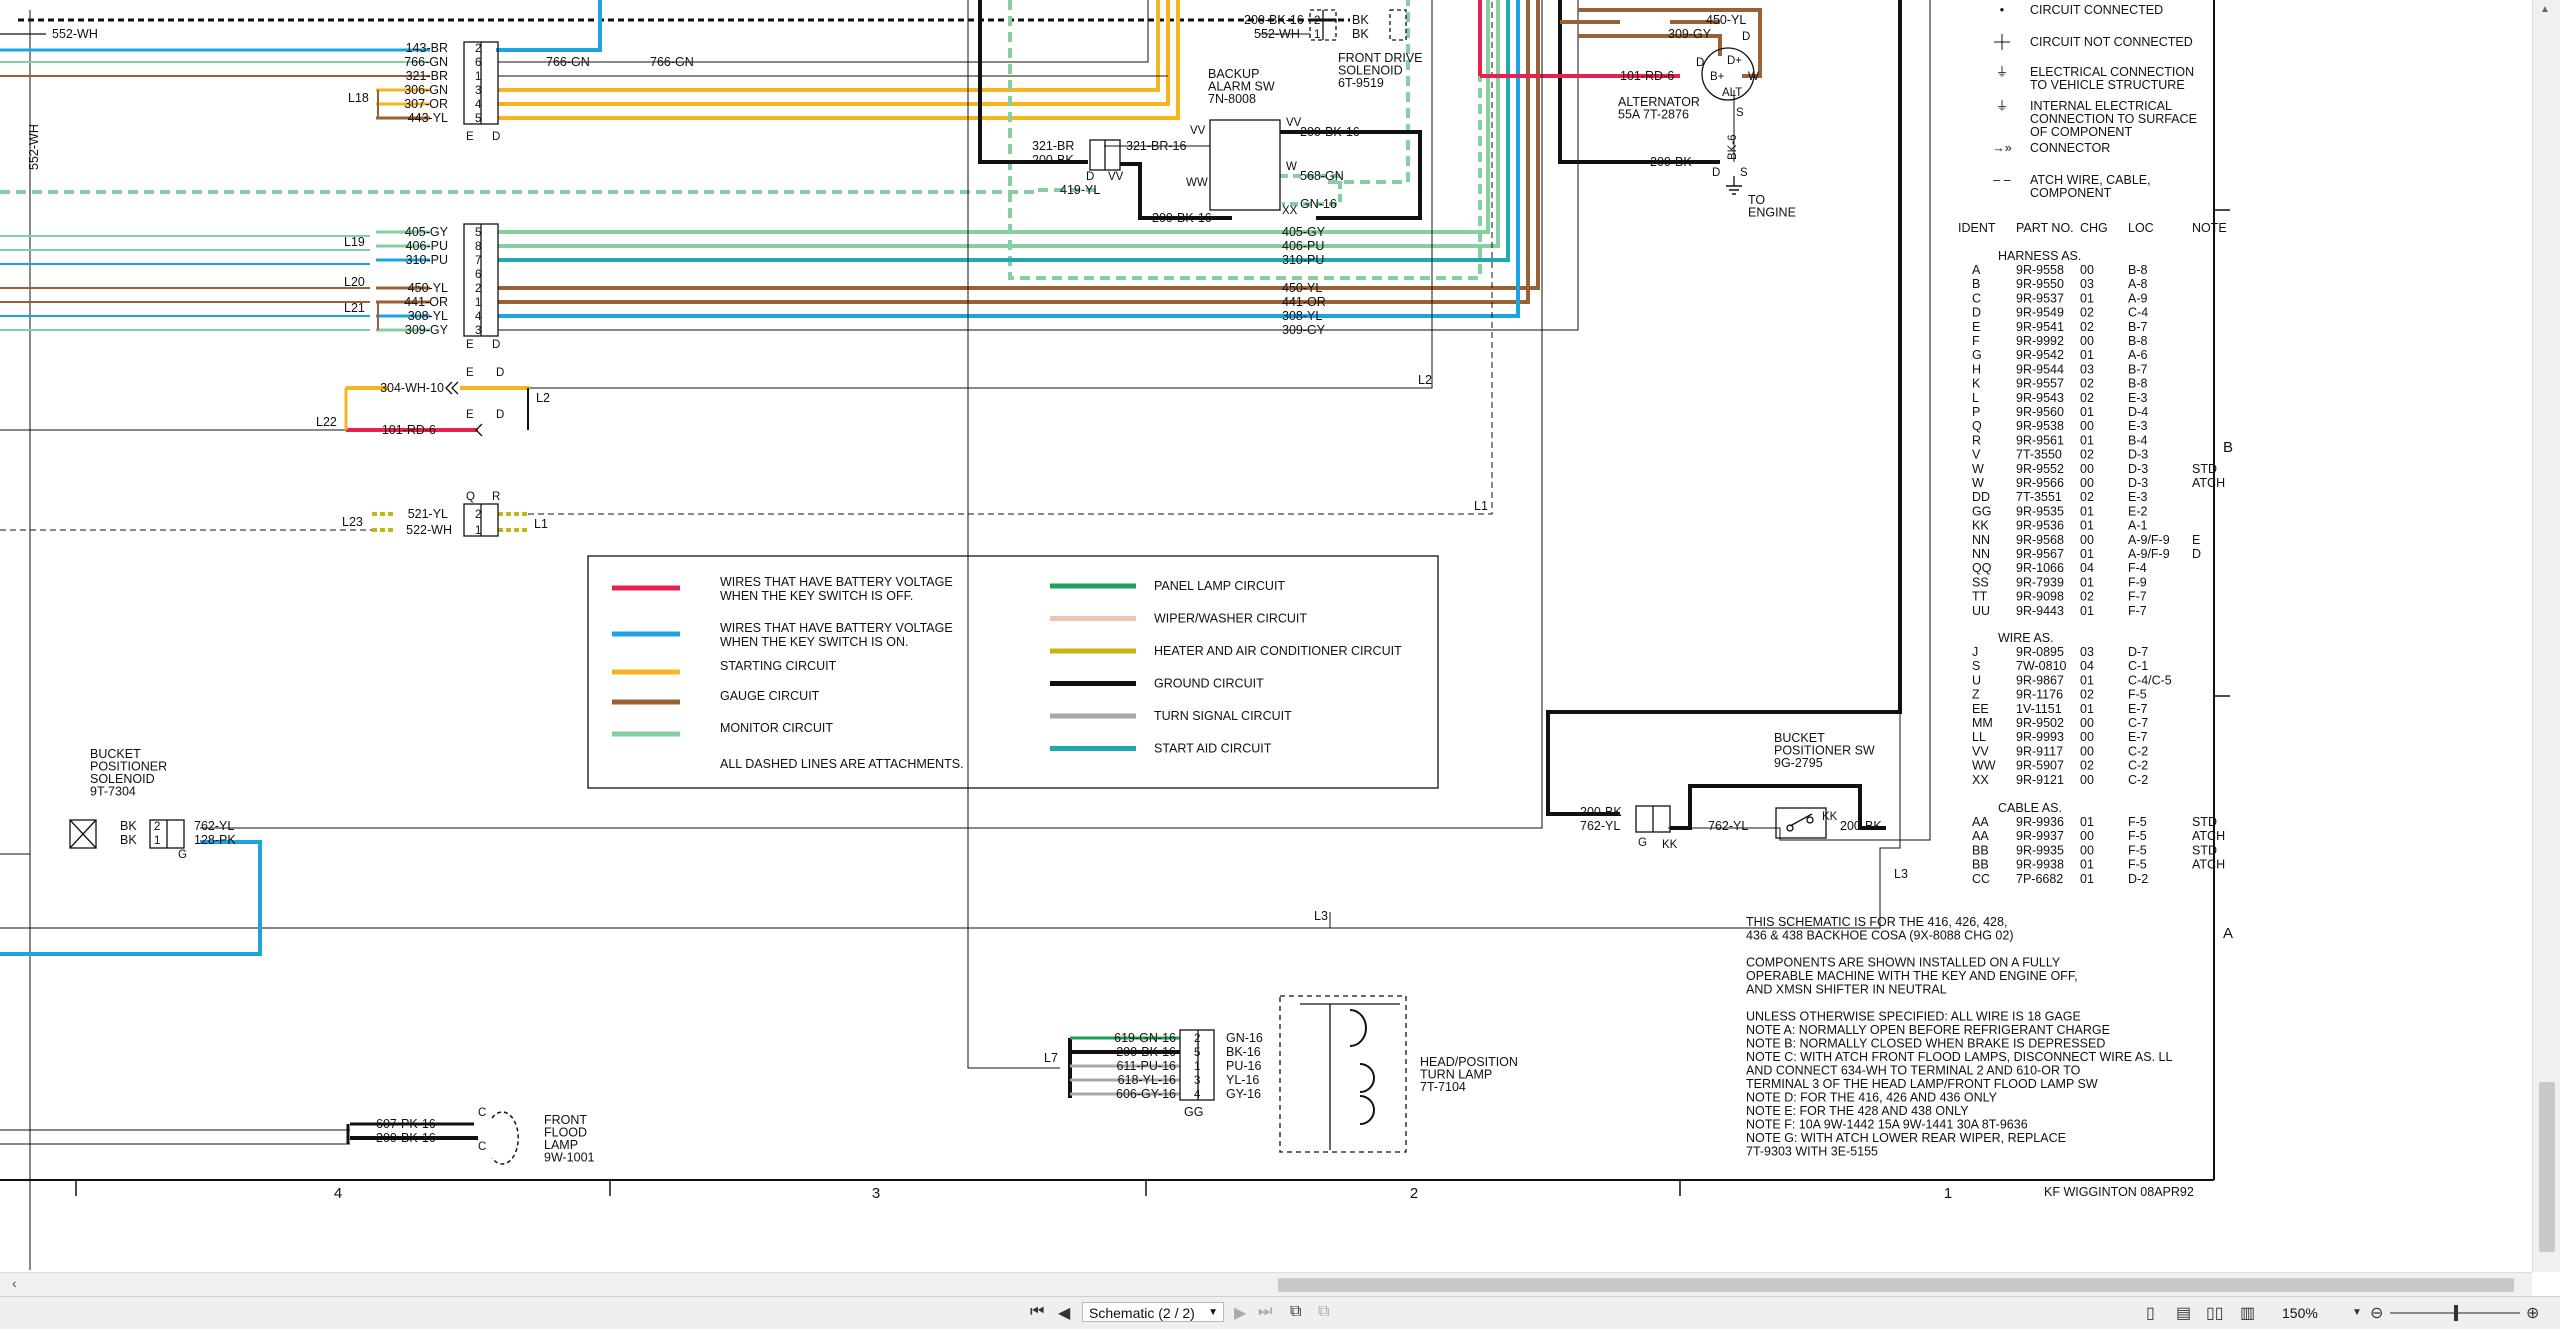 The width and height of the screenshot is (2560, 1329). What do you see at coordinates (1830, 817) in the screenshot?
I see `label-bs-kk: KK` at bounding box center [1830, 817].